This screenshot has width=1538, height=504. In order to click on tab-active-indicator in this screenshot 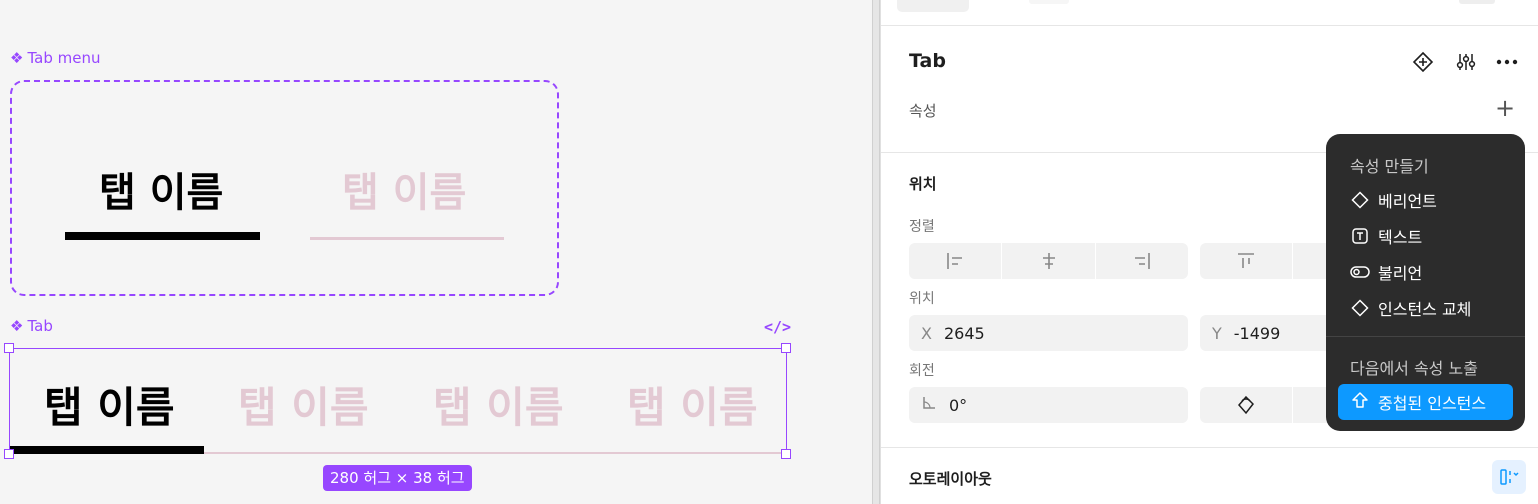, I will do `click(107, 450)`.